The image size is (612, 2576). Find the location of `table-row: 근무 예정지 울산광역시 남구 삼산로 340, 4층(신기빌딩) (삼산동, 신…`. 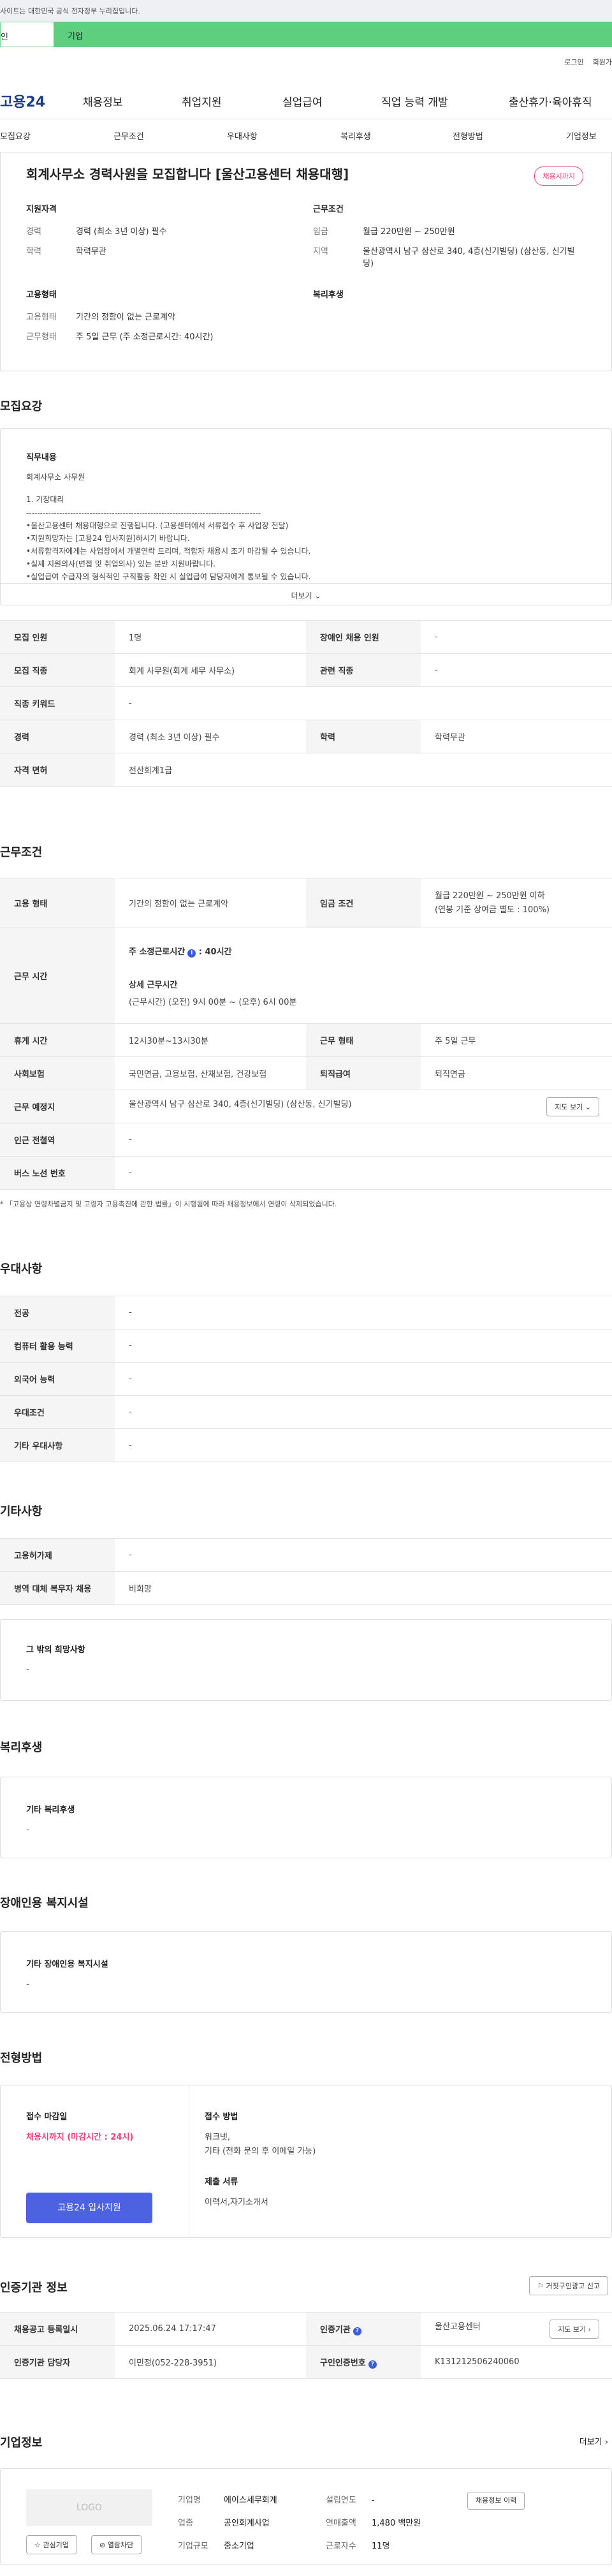

table-row: 근무 예정지 울산광역시 남구 삼산로 340, 4층(신기빌딩) (삼산동, 신… is located at coordinates (306, 1106).